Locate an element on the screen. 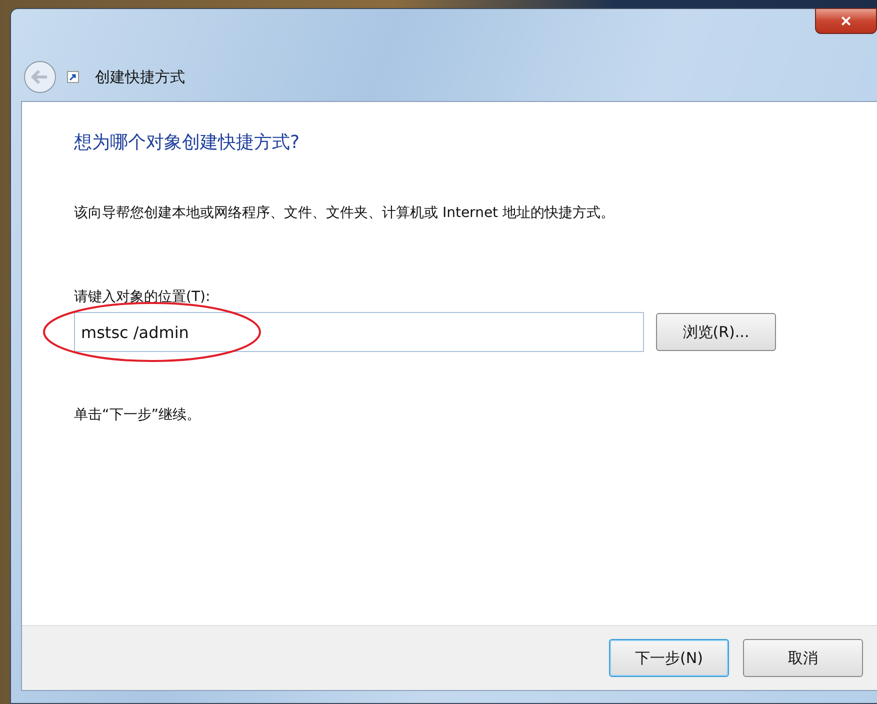 The image size is (877, 704). window-title: 创建快捷方式 is located at coordinates (140, 77).